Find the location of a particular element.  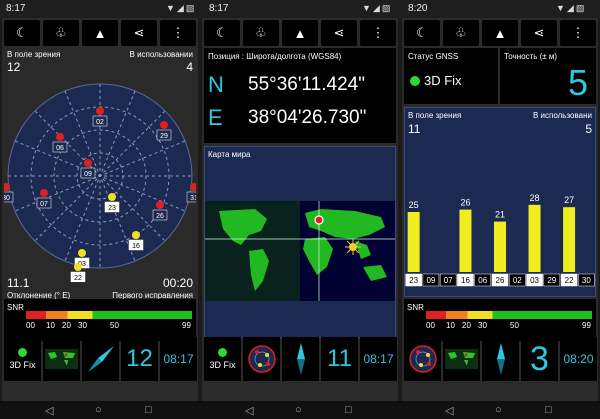

status-time-1: 8:17 is located at coordinates (16, 8).